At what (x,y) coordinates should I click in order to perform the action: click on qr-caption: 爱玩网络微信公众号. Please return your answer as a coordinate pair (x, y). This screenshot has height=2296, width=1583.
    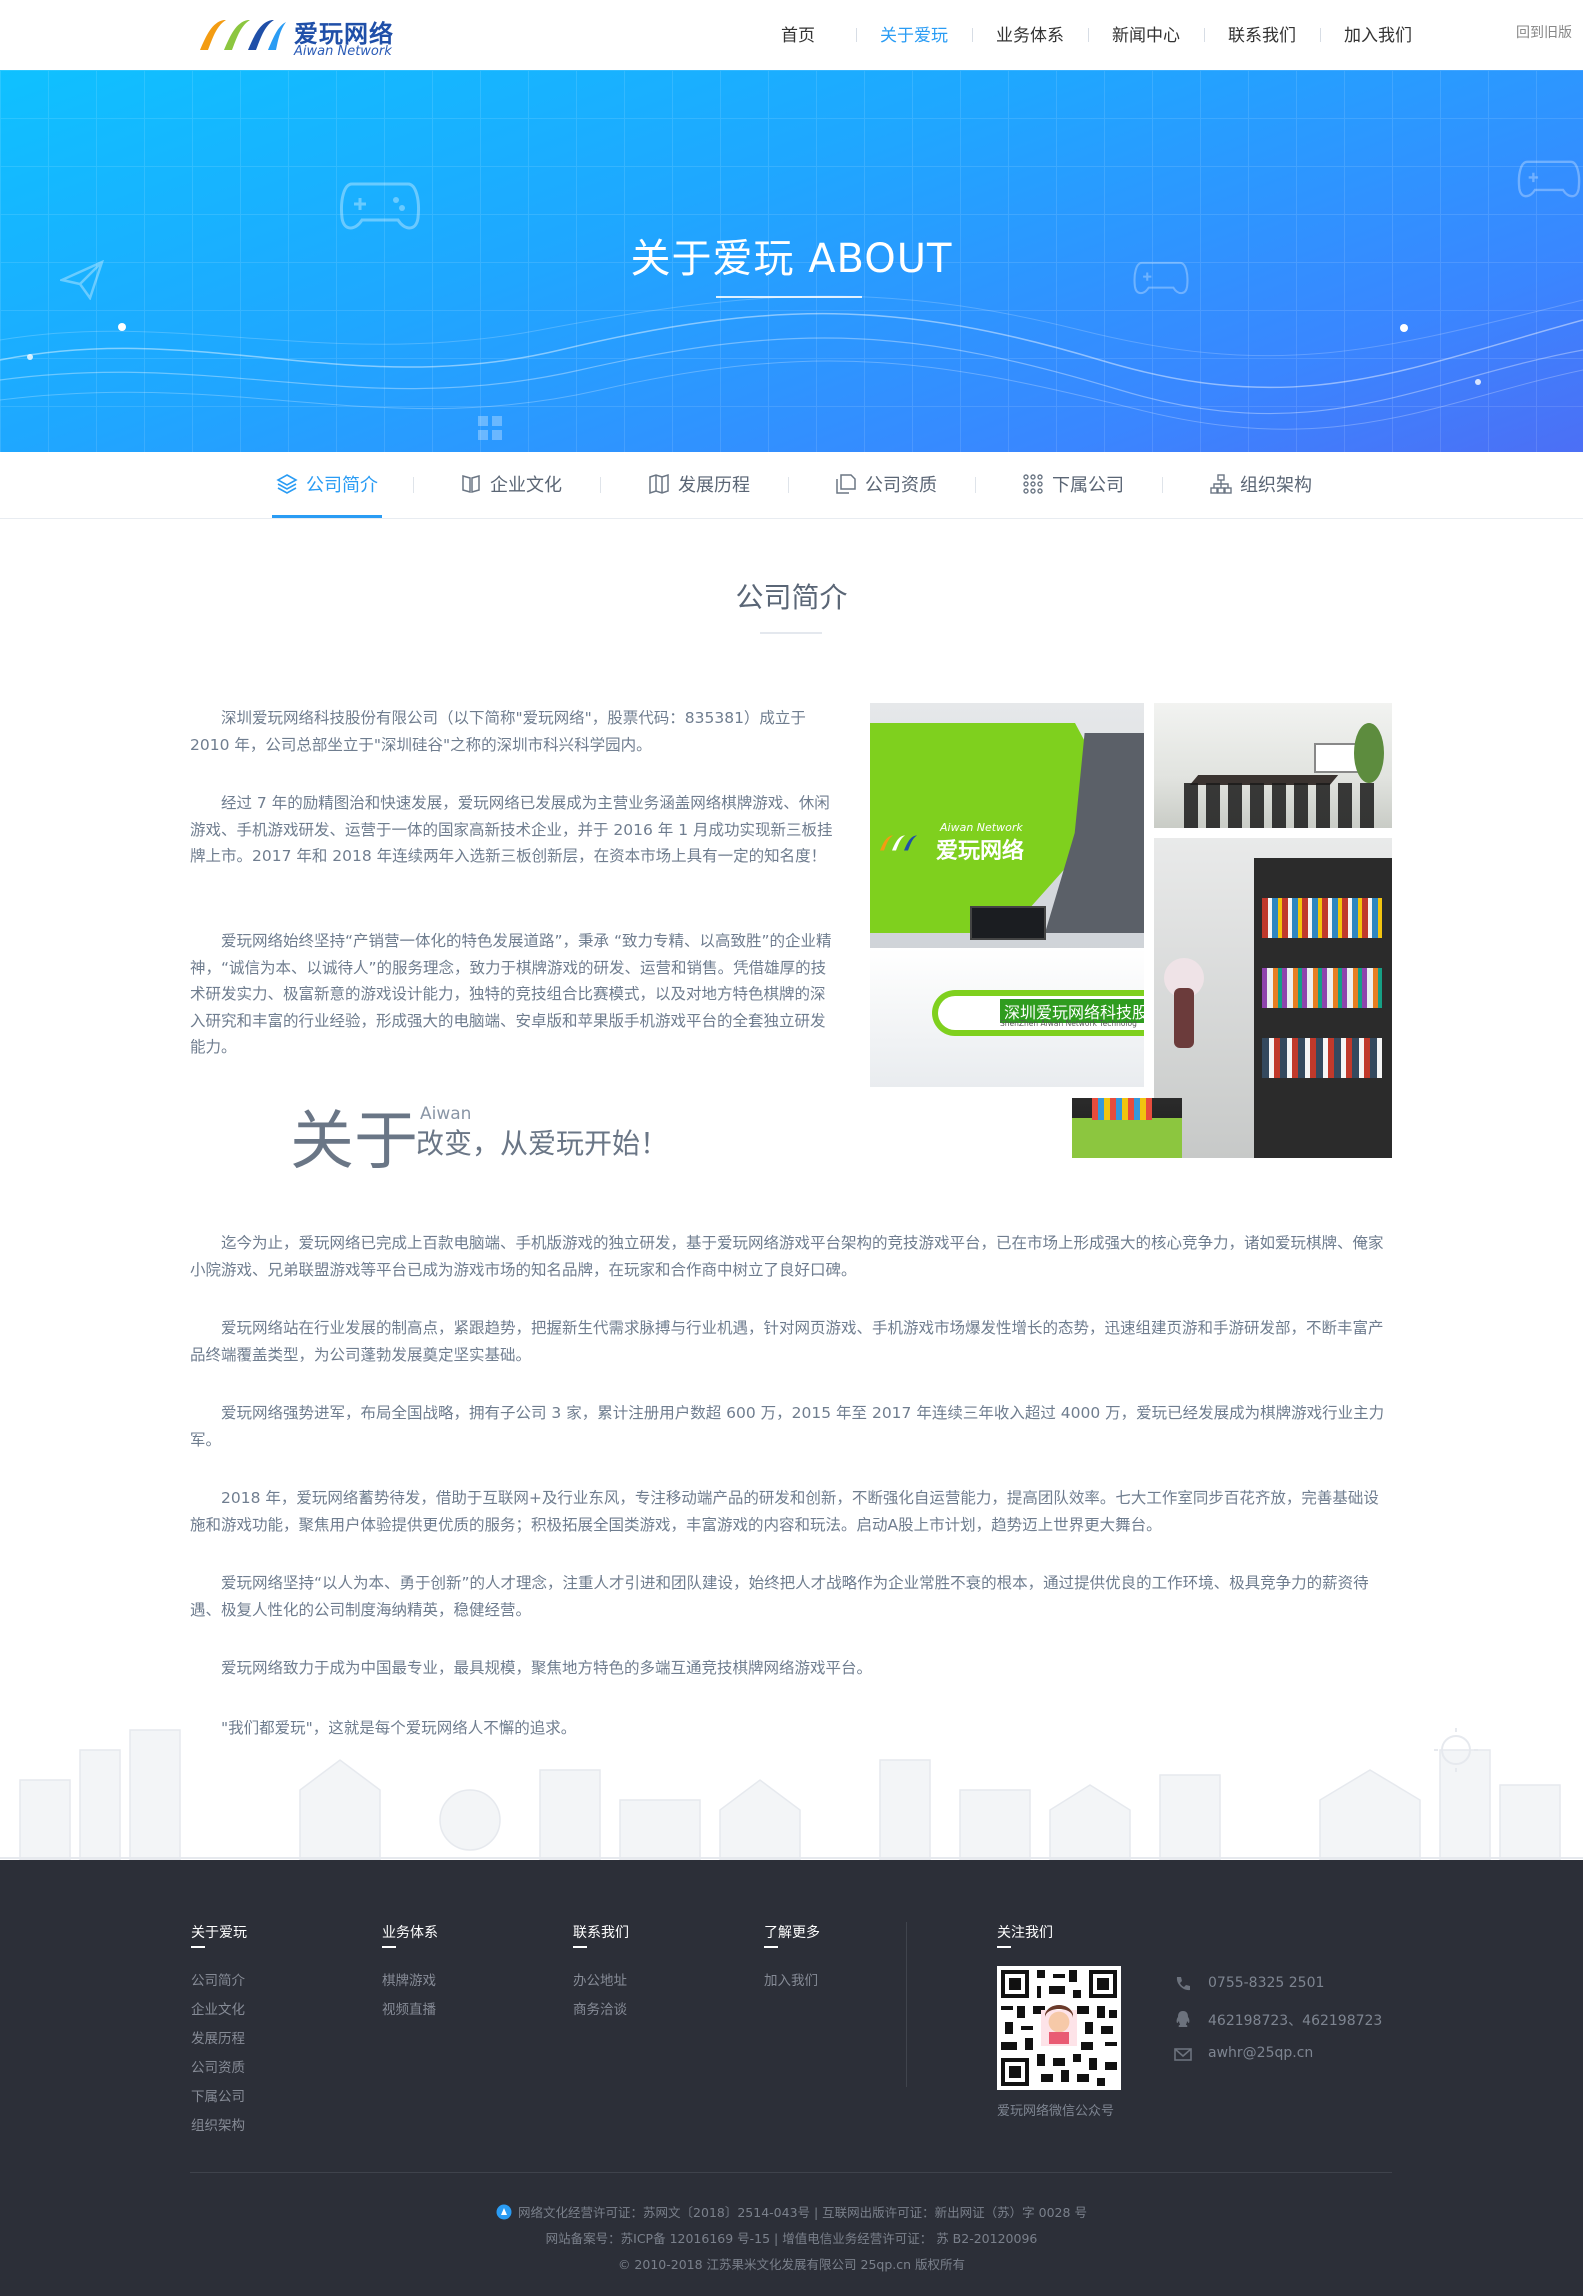
    Looking at the image, I should click on (1056, 2111).